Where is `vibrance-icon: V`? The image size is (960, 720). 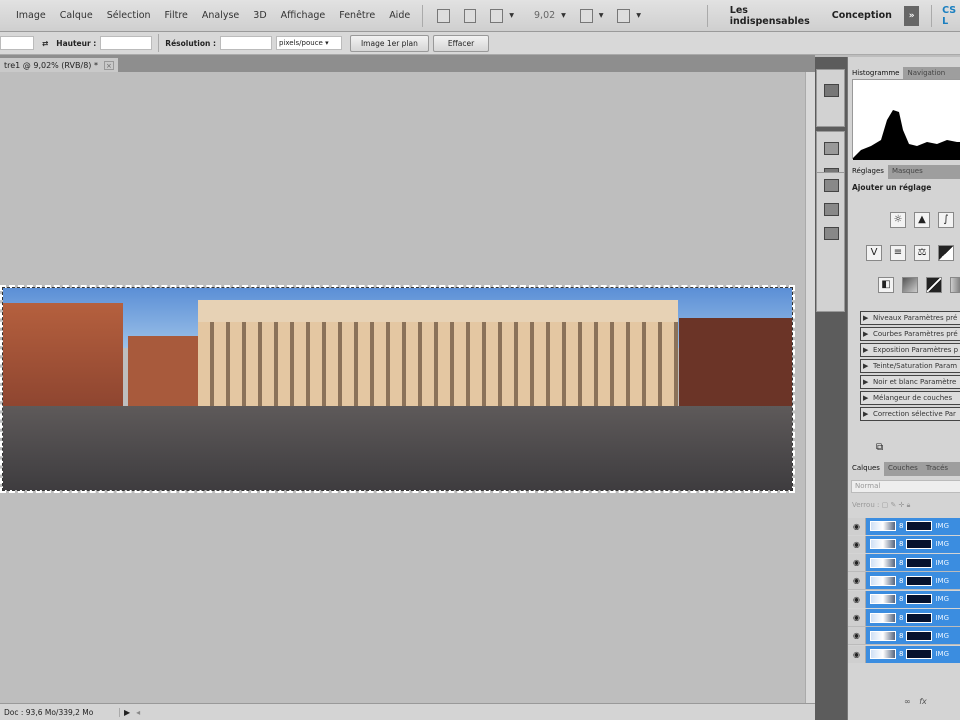
vibrance-icon: V is located at coordinates (874, 253).